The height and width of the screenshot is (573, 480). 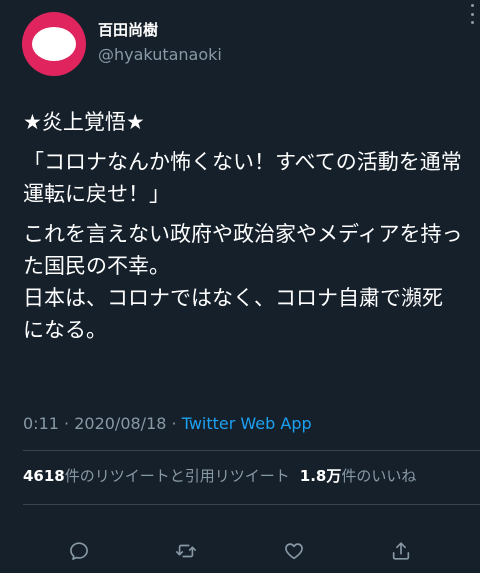 I want to click on tweet-meta: 0:11 · 2020/08/18 · Twitter Web App, so click(x=167, y=424).